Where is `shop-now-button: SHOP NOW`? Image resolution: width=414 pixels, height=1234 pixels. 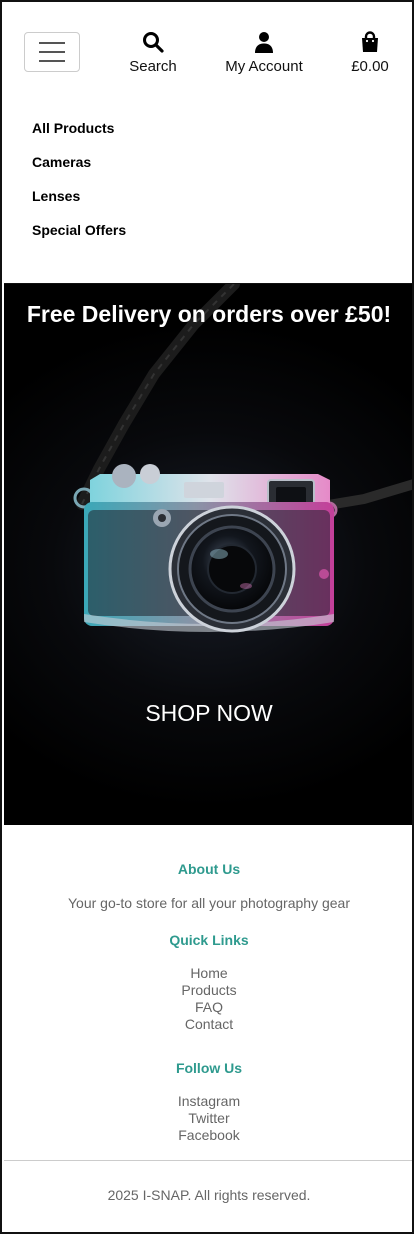 shop-now-button: SHOP NOW is located at coordinates (209, 713).